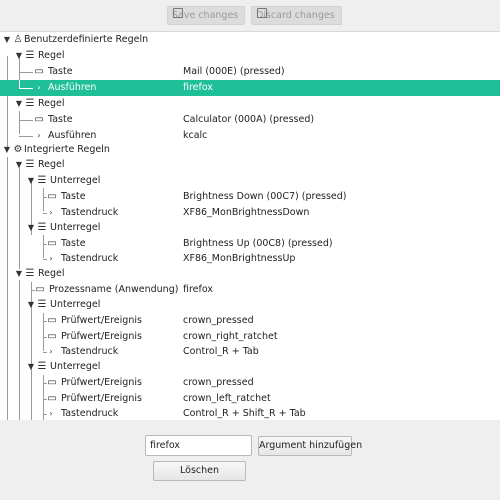  What do you see at coordinates (199, 471) in the screenshot?
I see `delete-button: Löschen` at bounding box center [199, 471].